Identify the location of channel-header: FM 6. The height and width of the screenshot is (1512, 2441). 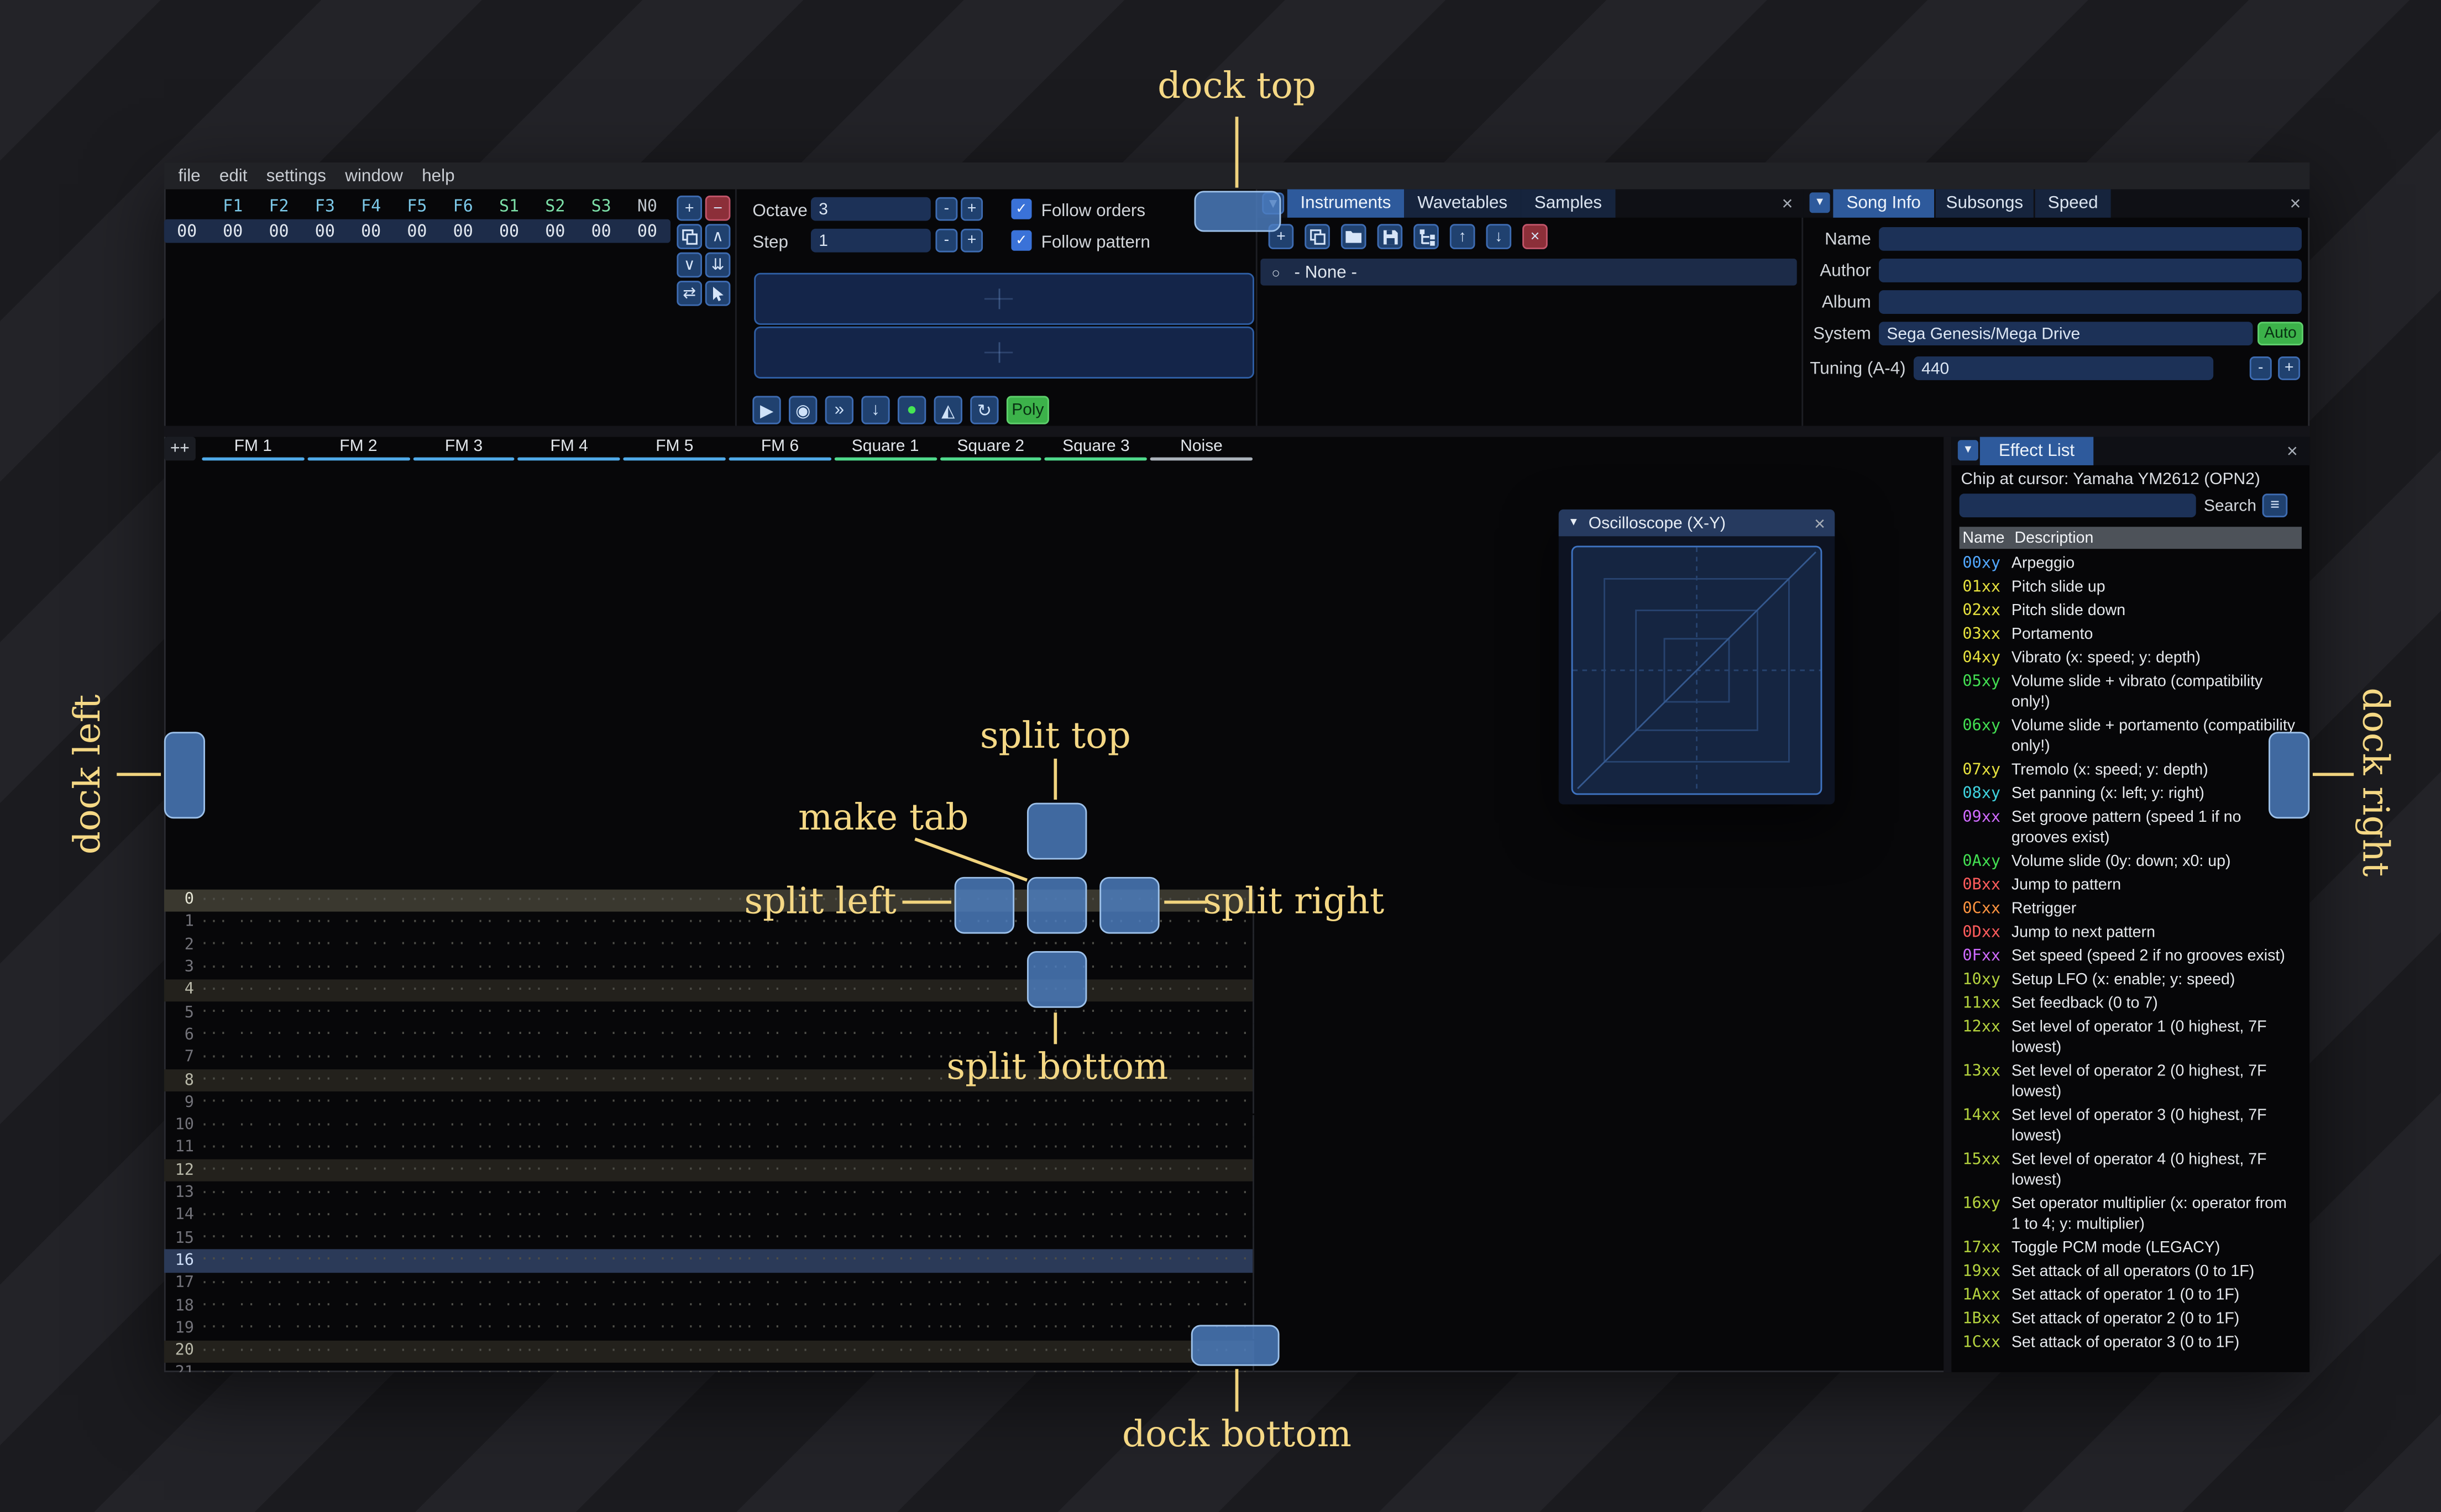
(780, 449).